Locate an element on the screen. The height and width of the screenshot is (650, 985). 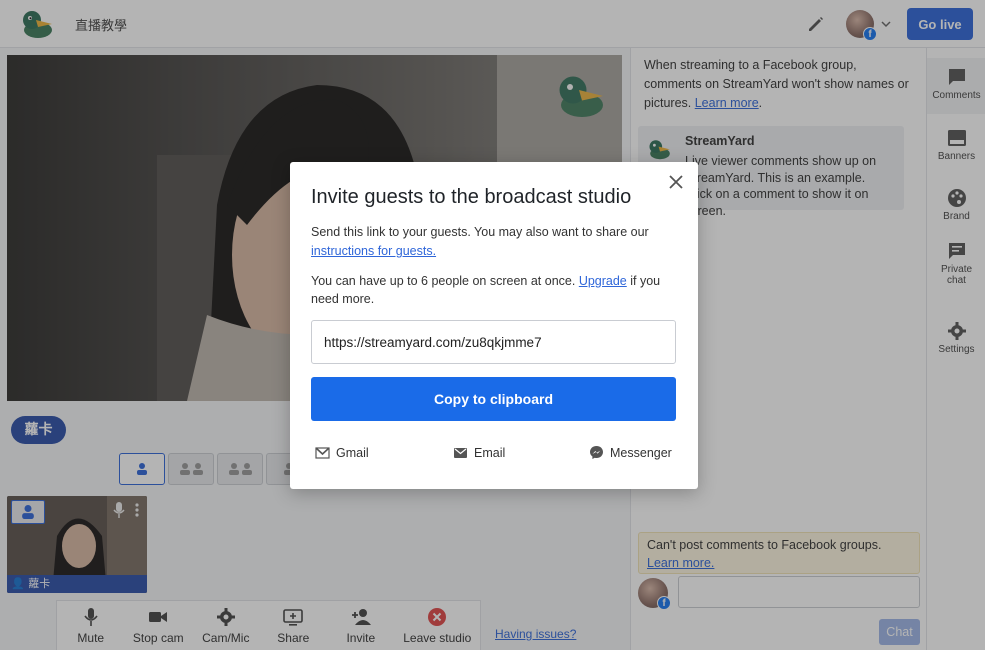
share-messenger-label: Messenger is located at coordinates (641, 452).